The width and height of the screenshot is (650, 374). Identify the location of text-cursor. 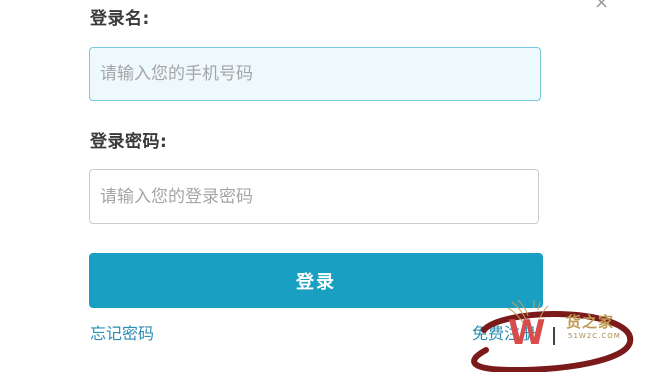
(554, 336).